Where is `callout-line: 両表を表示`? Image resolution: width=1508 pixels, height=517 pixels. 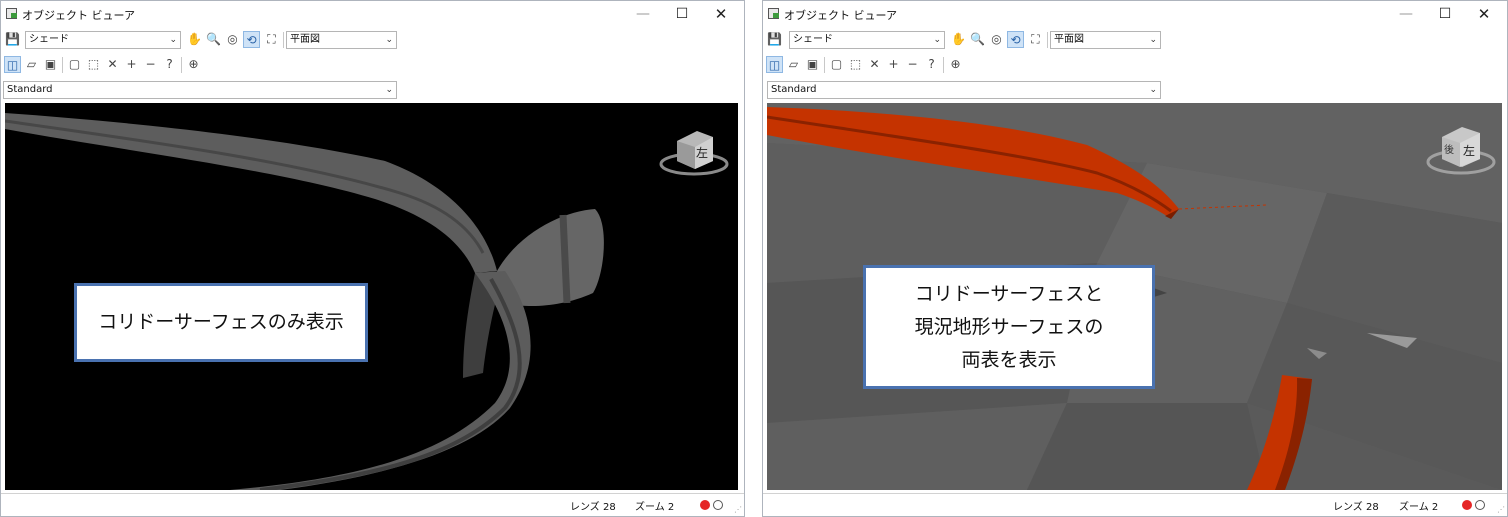 callout-line: 両表を表示 is located at coordinates (1009, 359).